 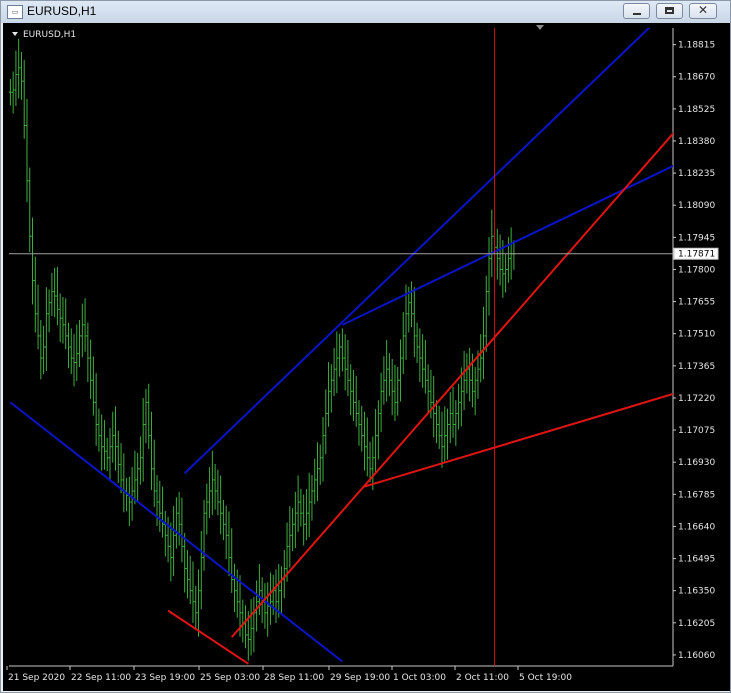 I want to click on price-tick-label: 1.18090, so click(x=696, y=206).